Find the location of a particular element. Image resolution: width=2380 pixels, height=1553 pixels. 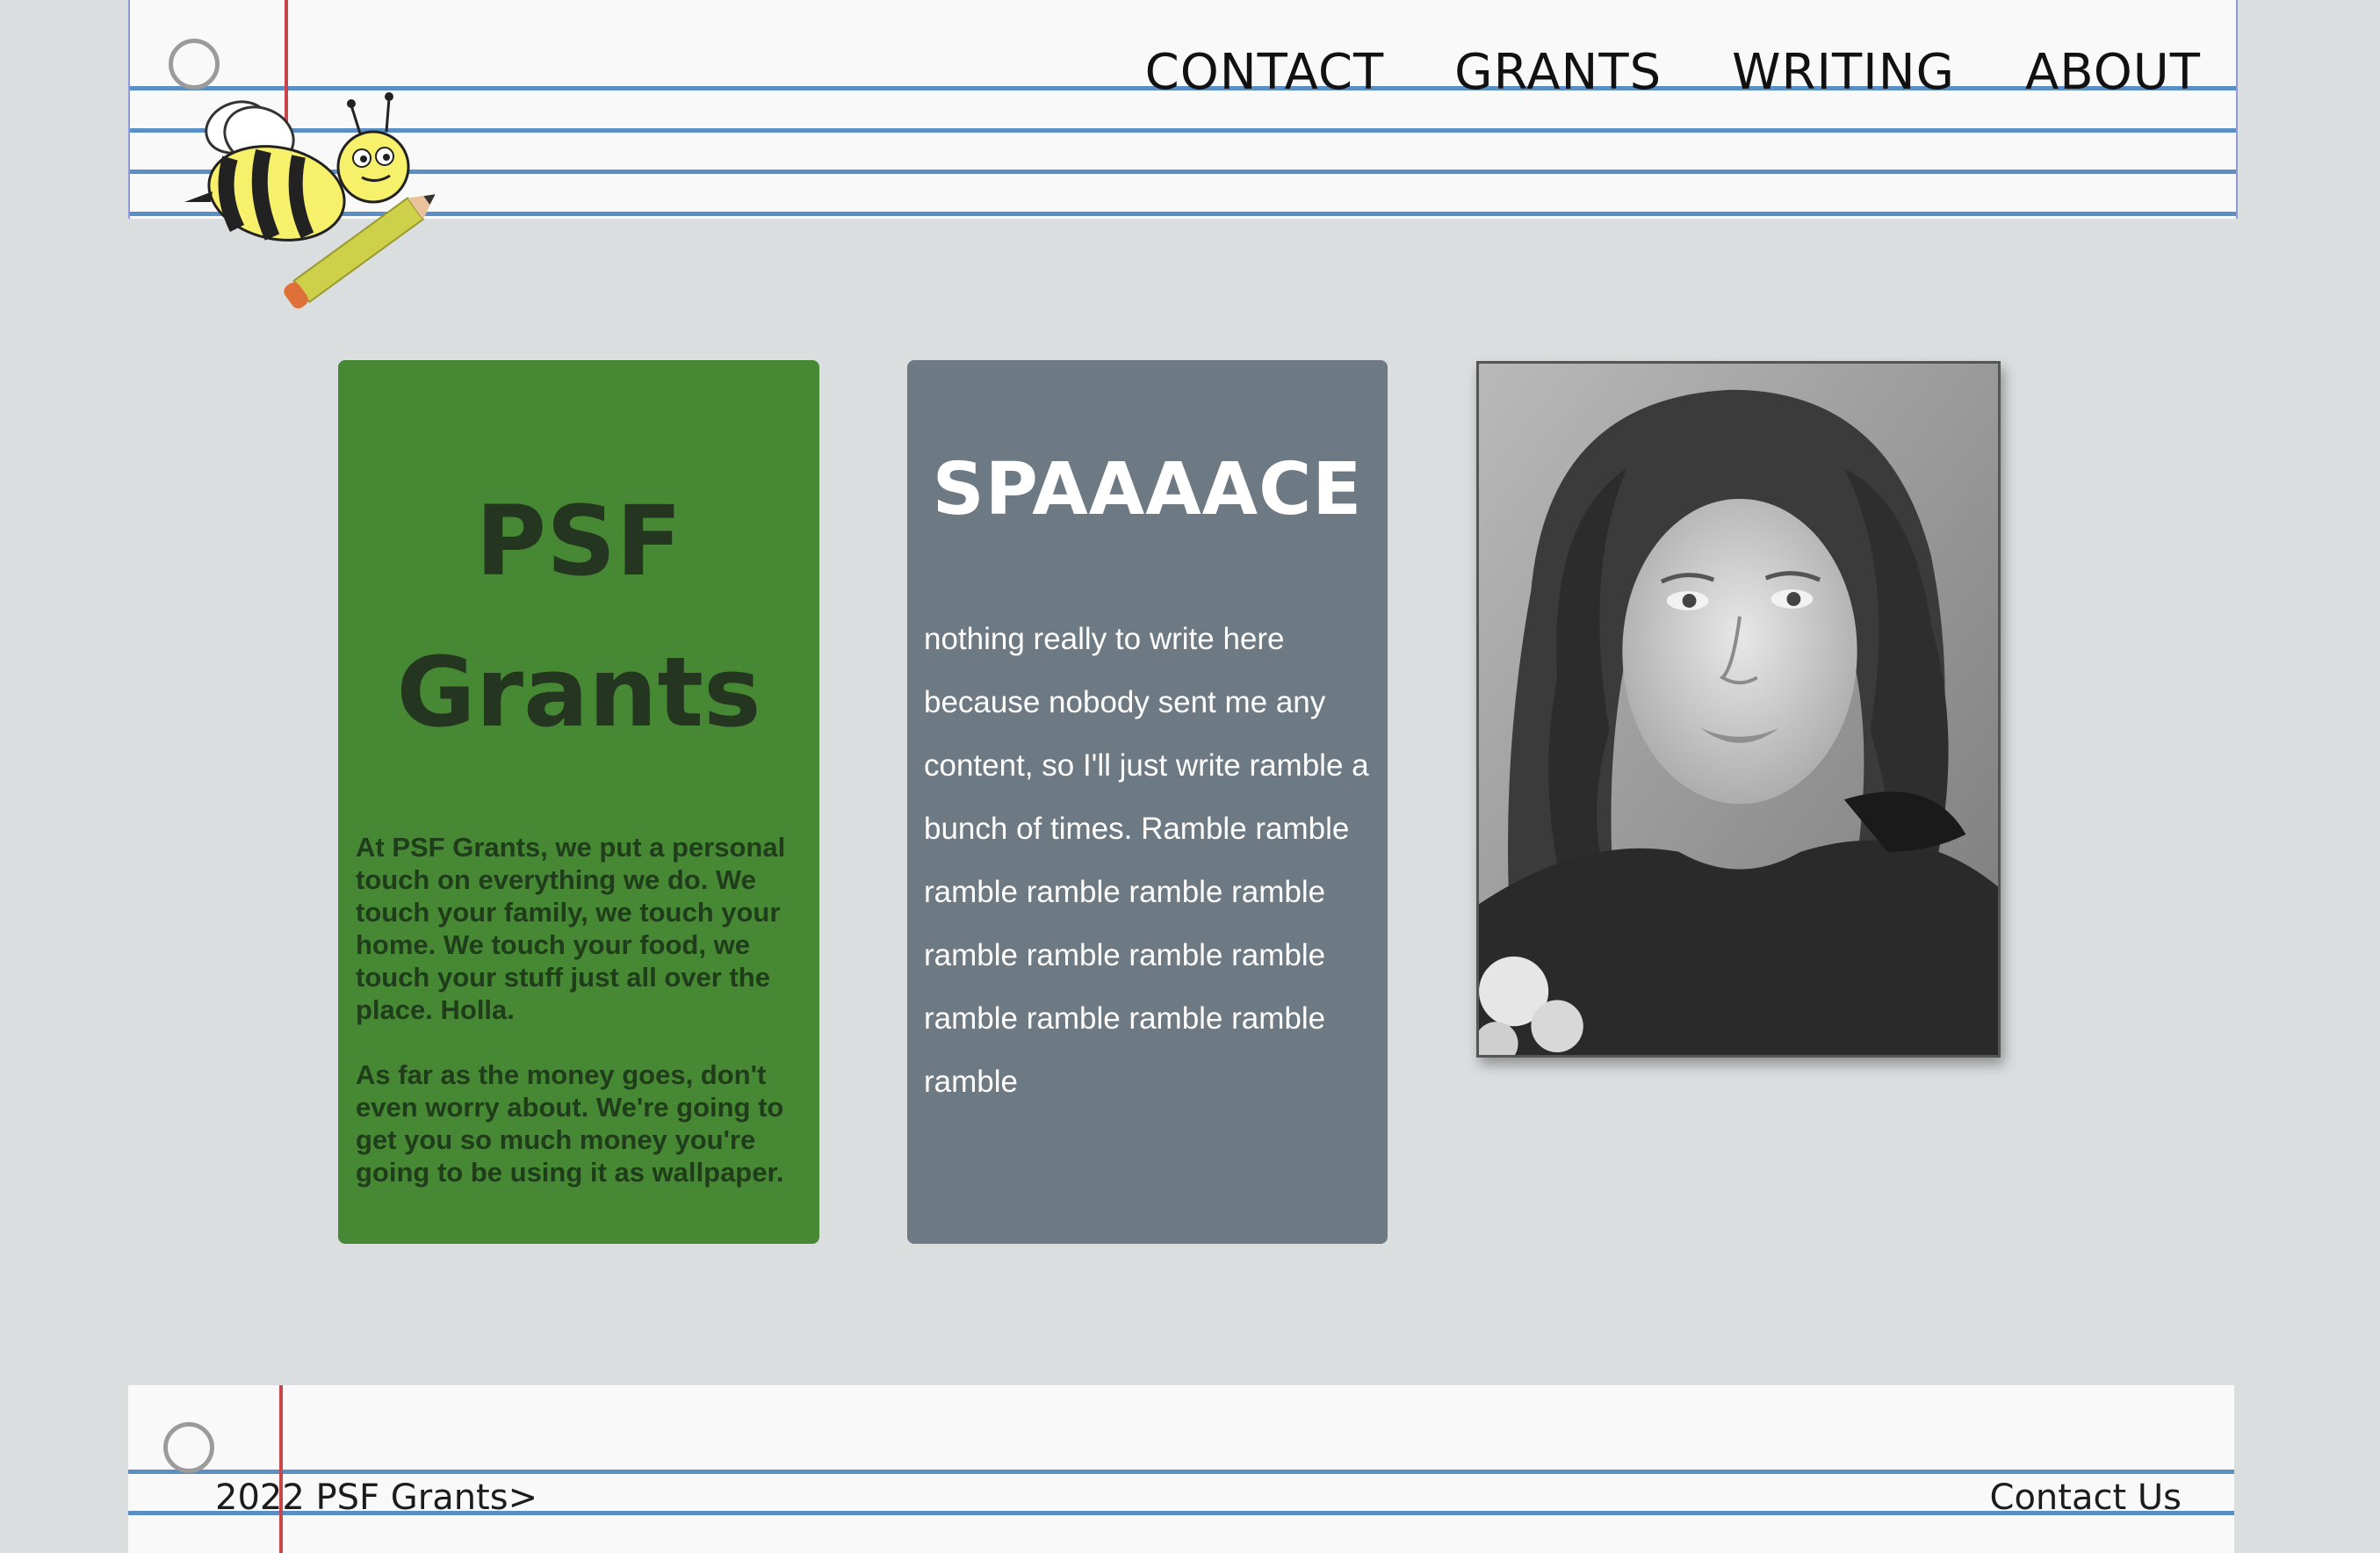

title-line-2: Grants is located at coordinates (578, 692).